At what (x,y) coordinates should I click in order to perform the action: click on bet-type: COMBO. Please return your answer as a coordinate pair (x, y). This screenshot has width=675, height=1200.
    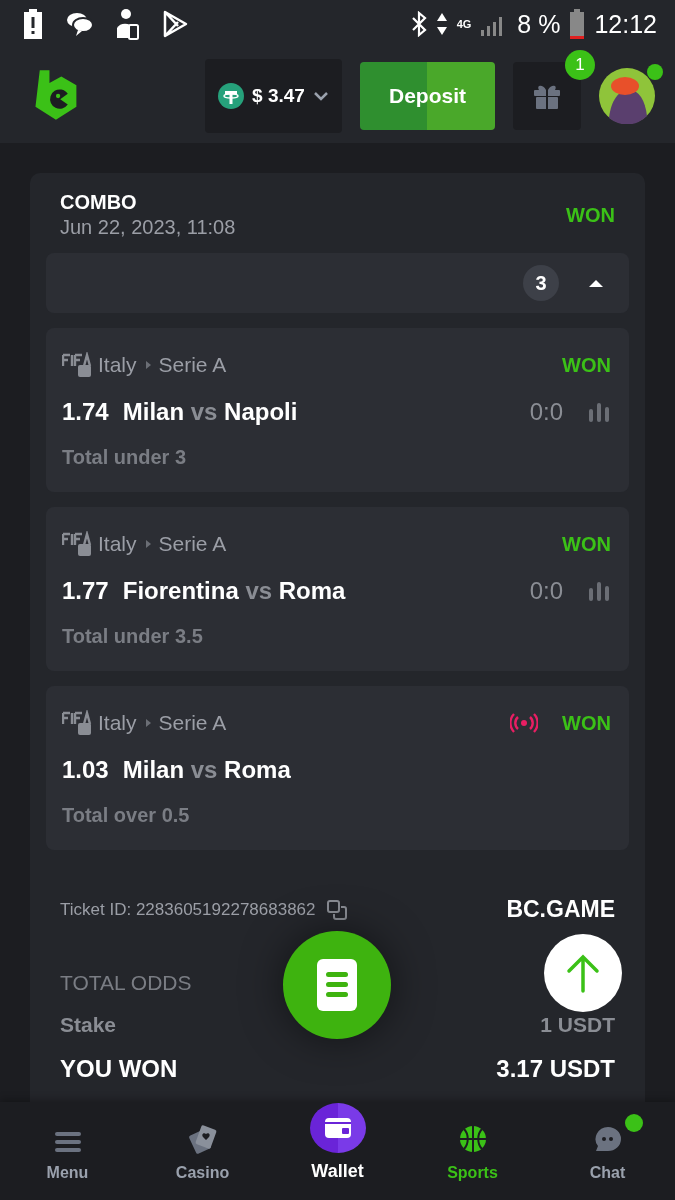
    Looking at the image, I should click on (99, 202).